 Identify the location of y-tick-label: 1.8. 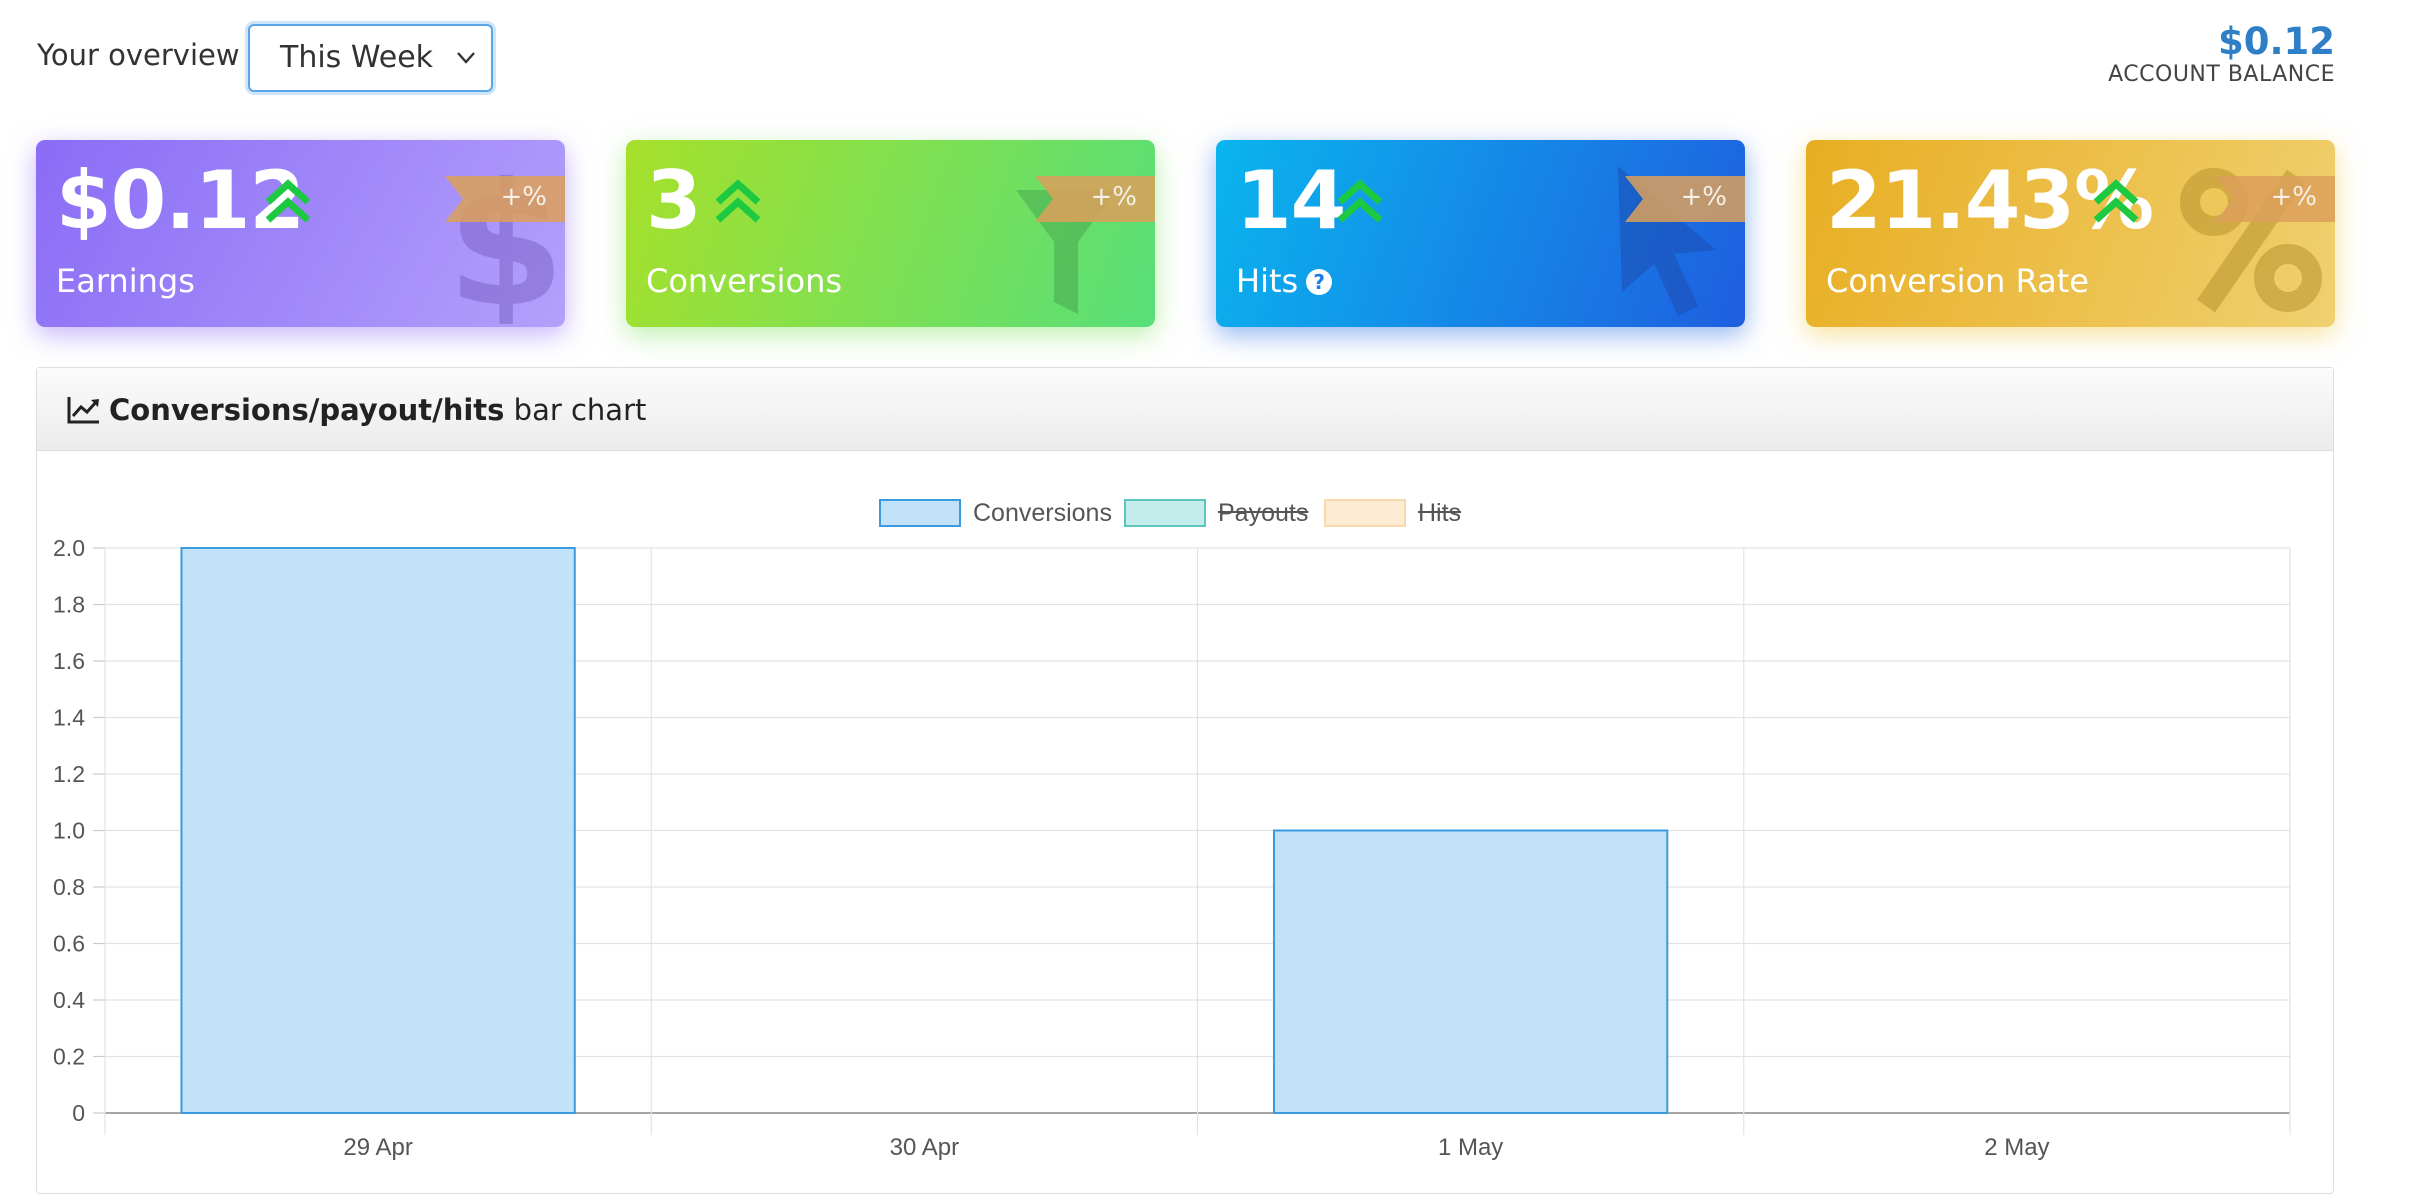
(69, 605).